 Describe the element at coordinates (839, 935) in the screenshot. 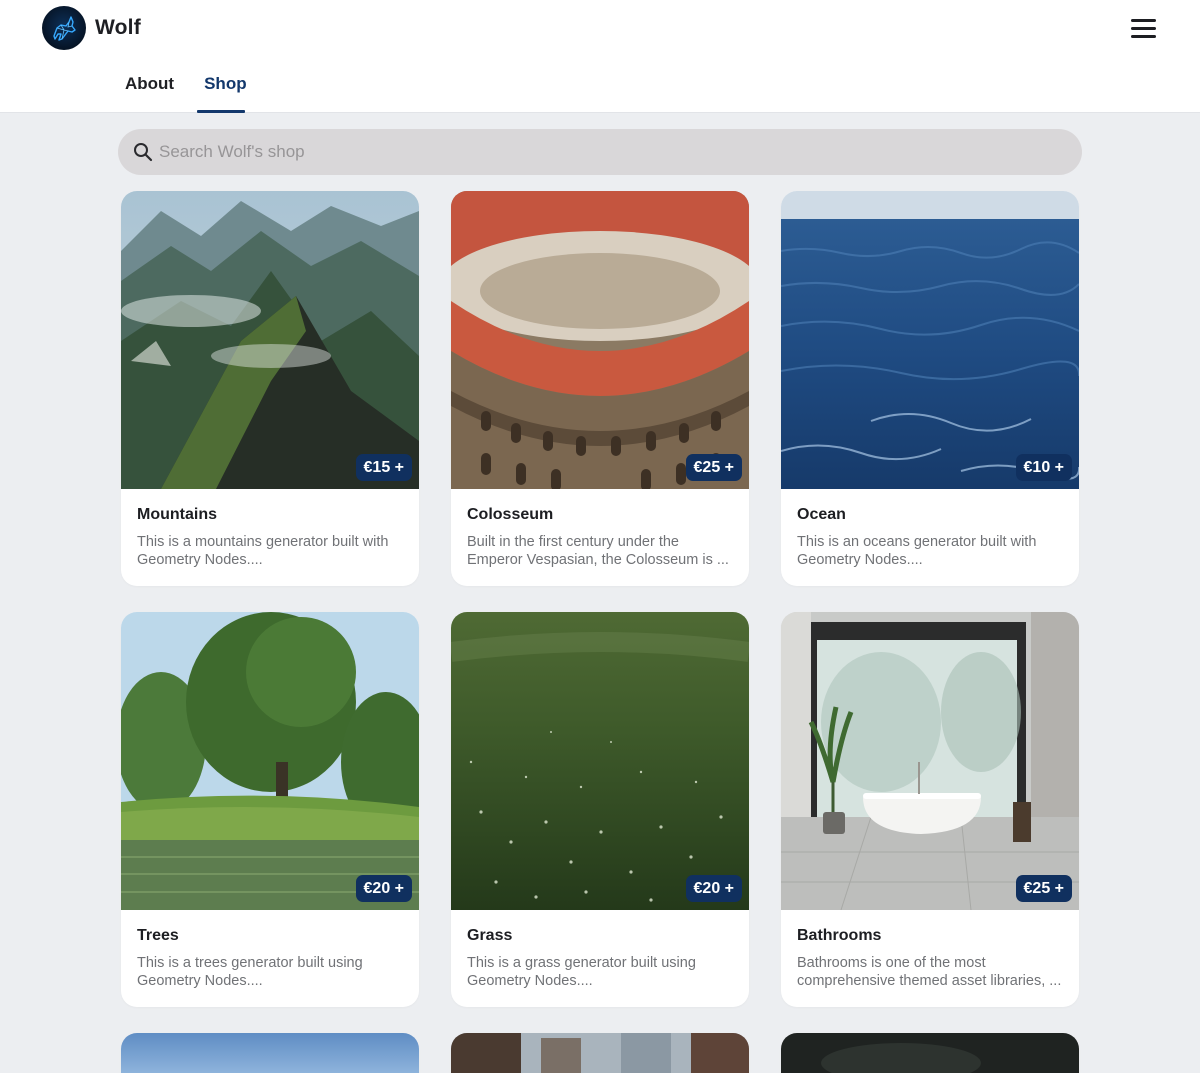

I see `product-title: Bathrooms` at that location.